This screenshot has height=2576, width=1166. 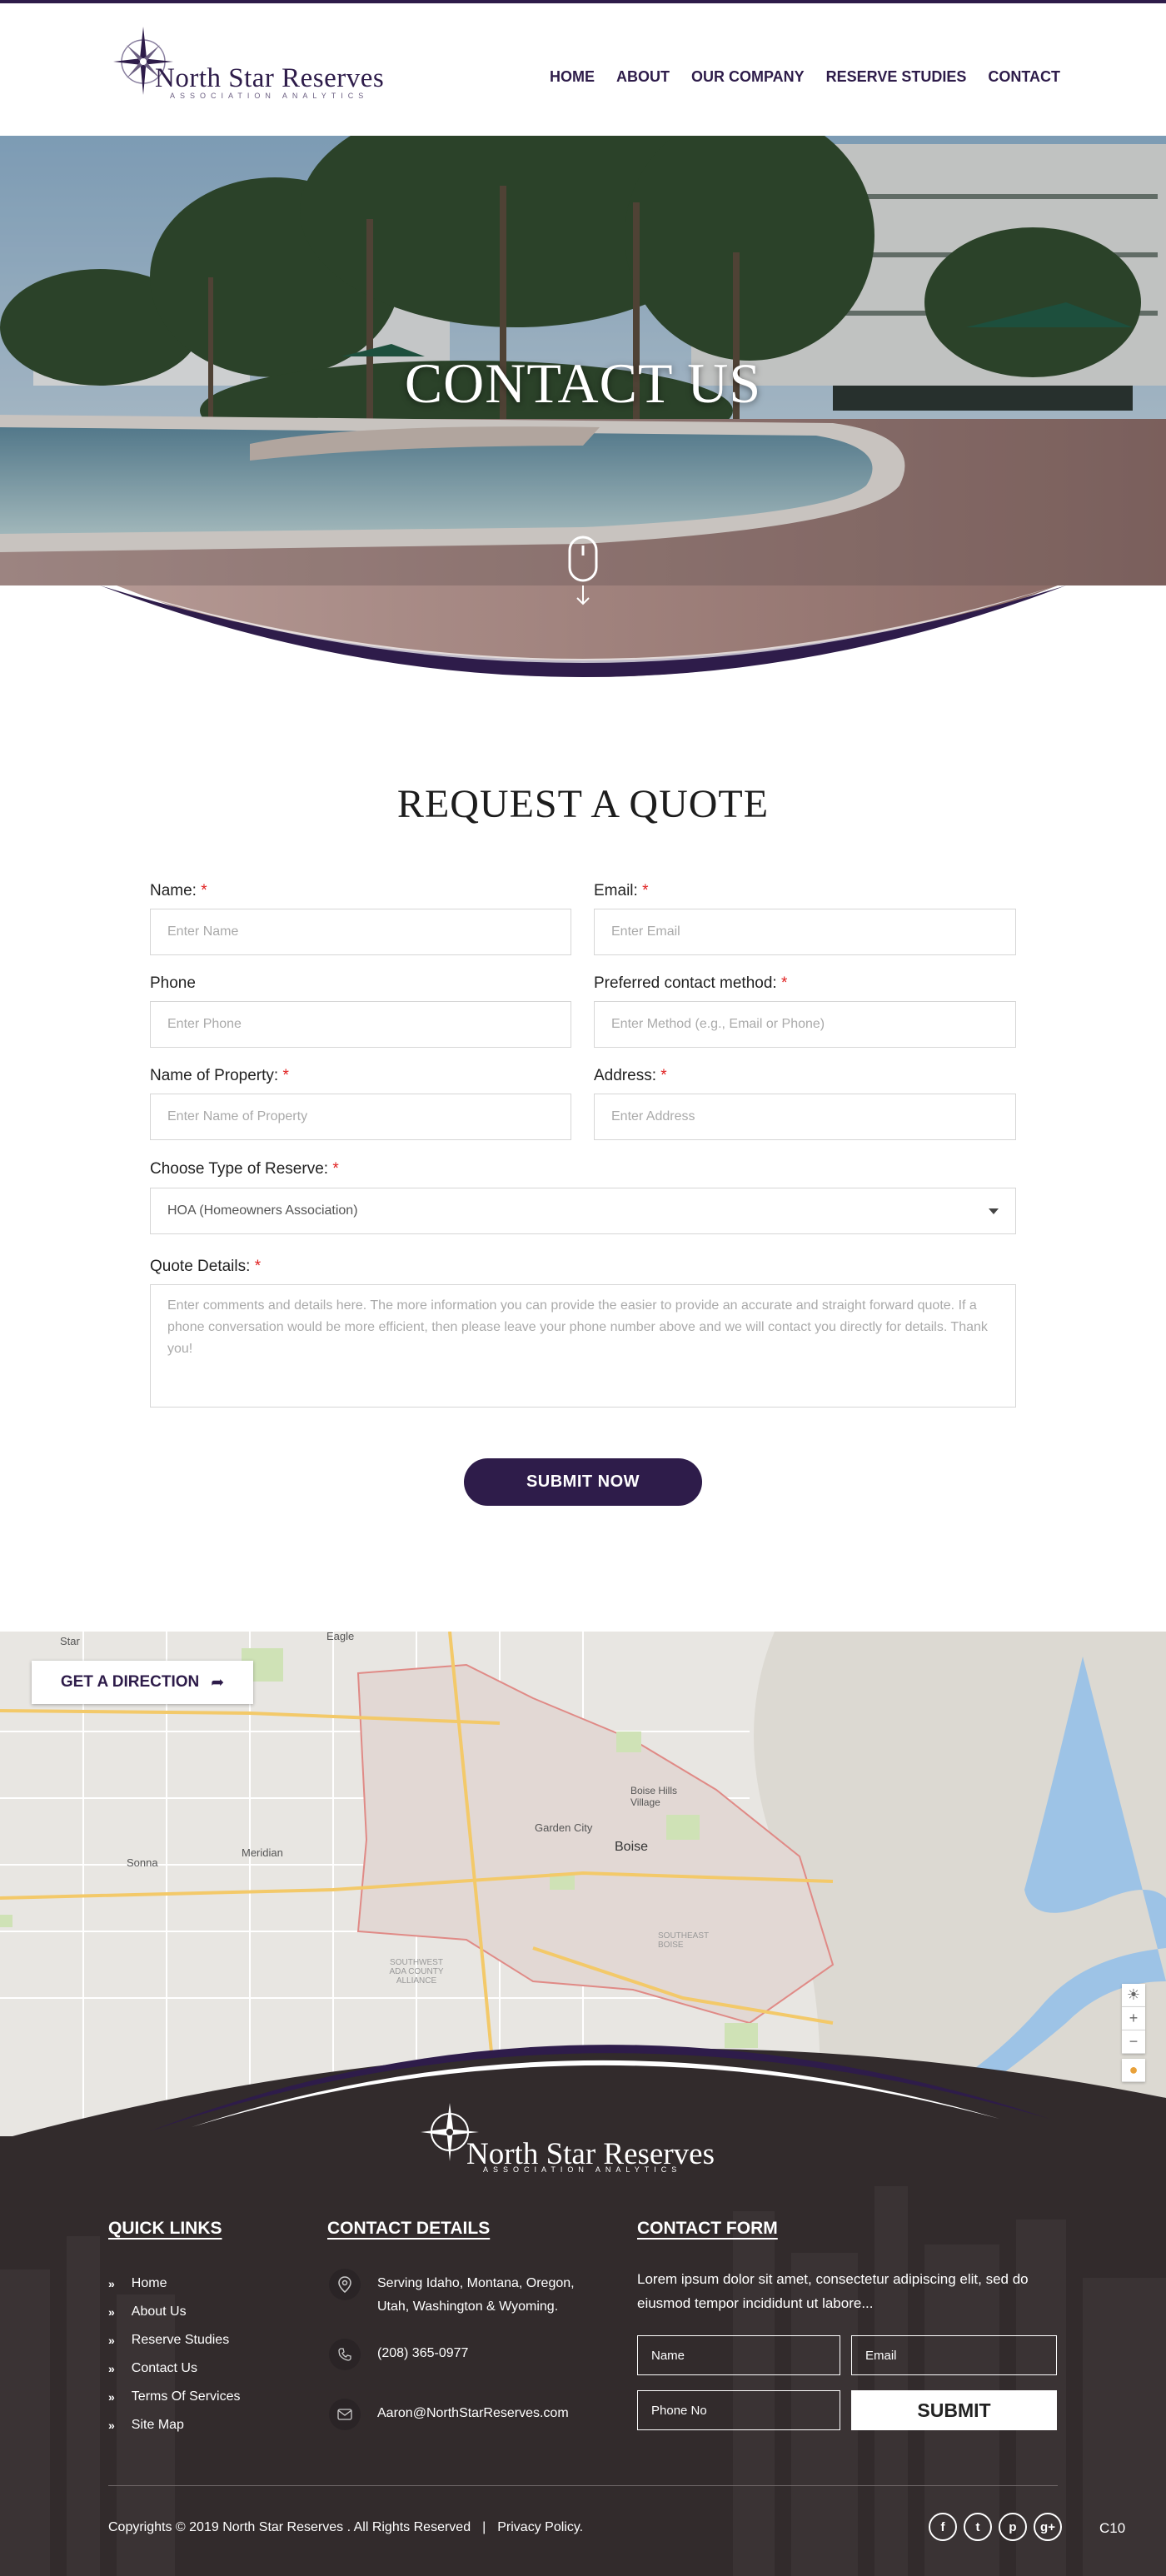 What do you see at coordinates (165, 2228) in the screenshot?
I see `quick-links-title: QUICK LINKS` at bounding box center [165, 2228].